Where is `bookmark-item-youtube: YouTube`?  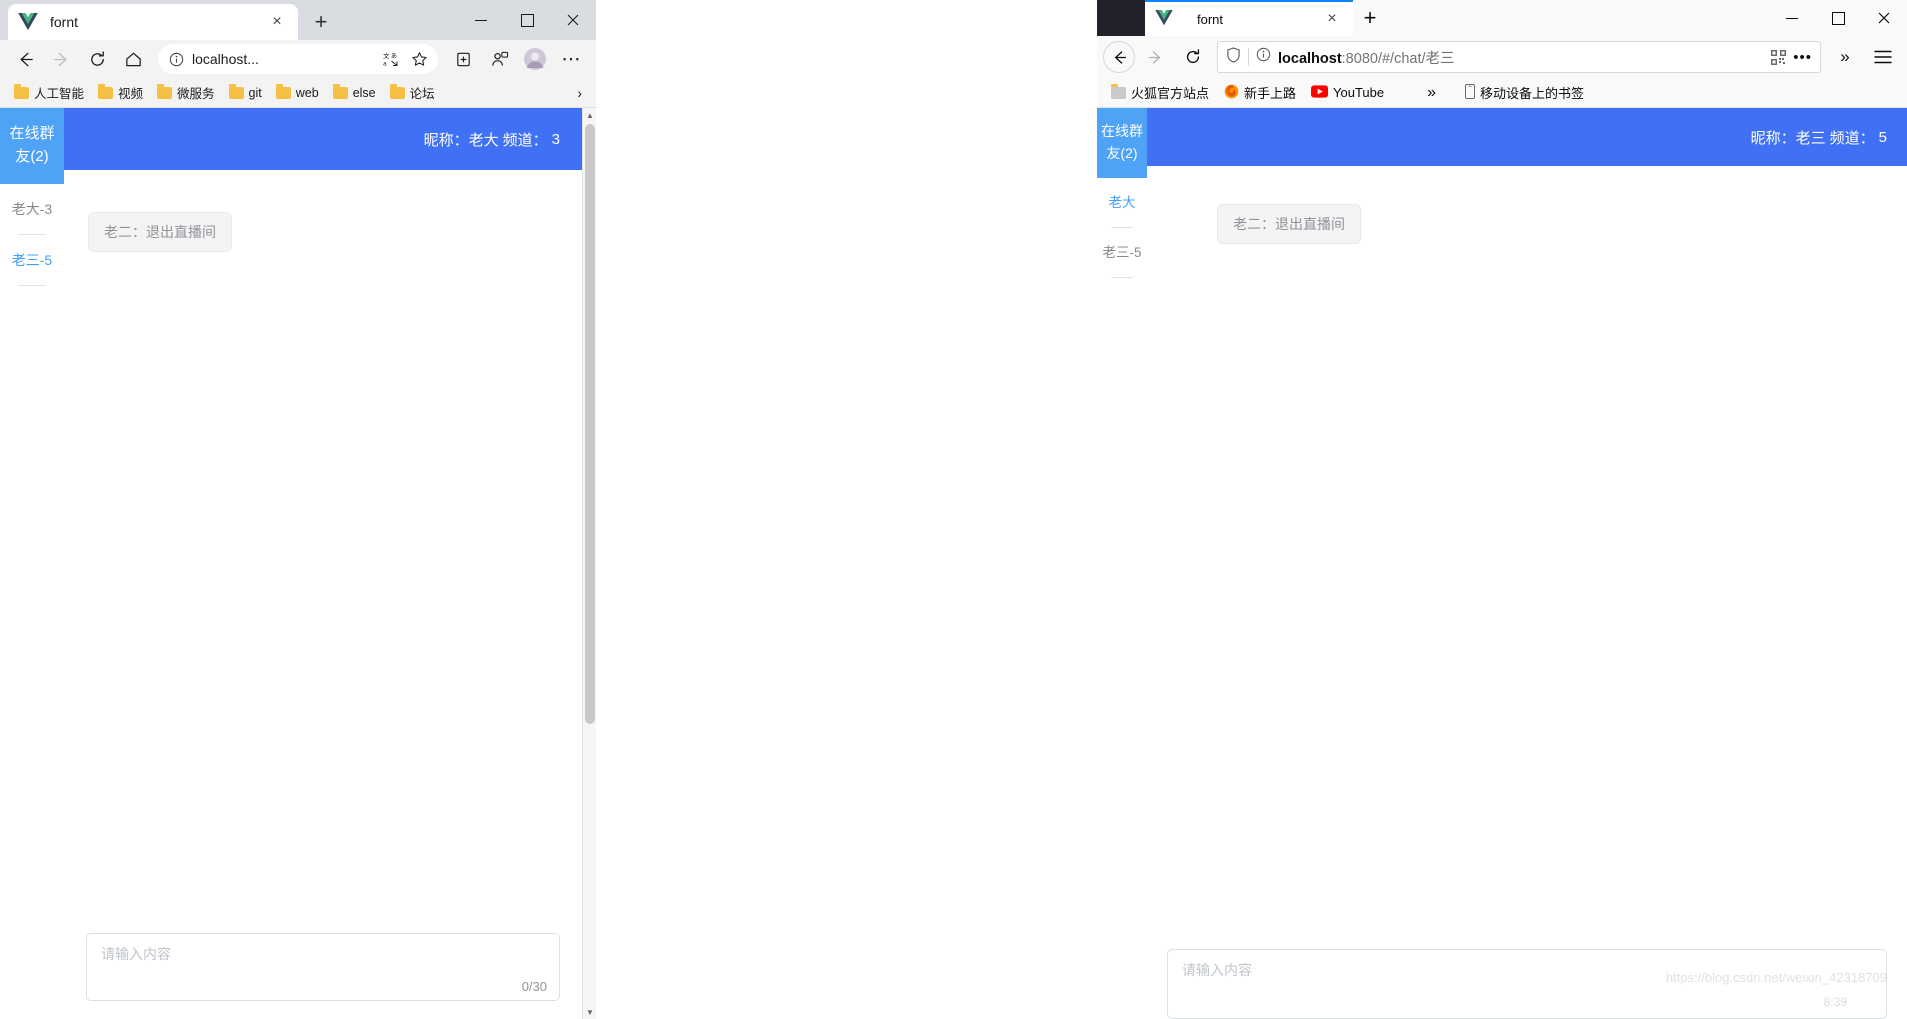
bookmark-item-youtube: YouTube is located at coordinates (1347, 93).